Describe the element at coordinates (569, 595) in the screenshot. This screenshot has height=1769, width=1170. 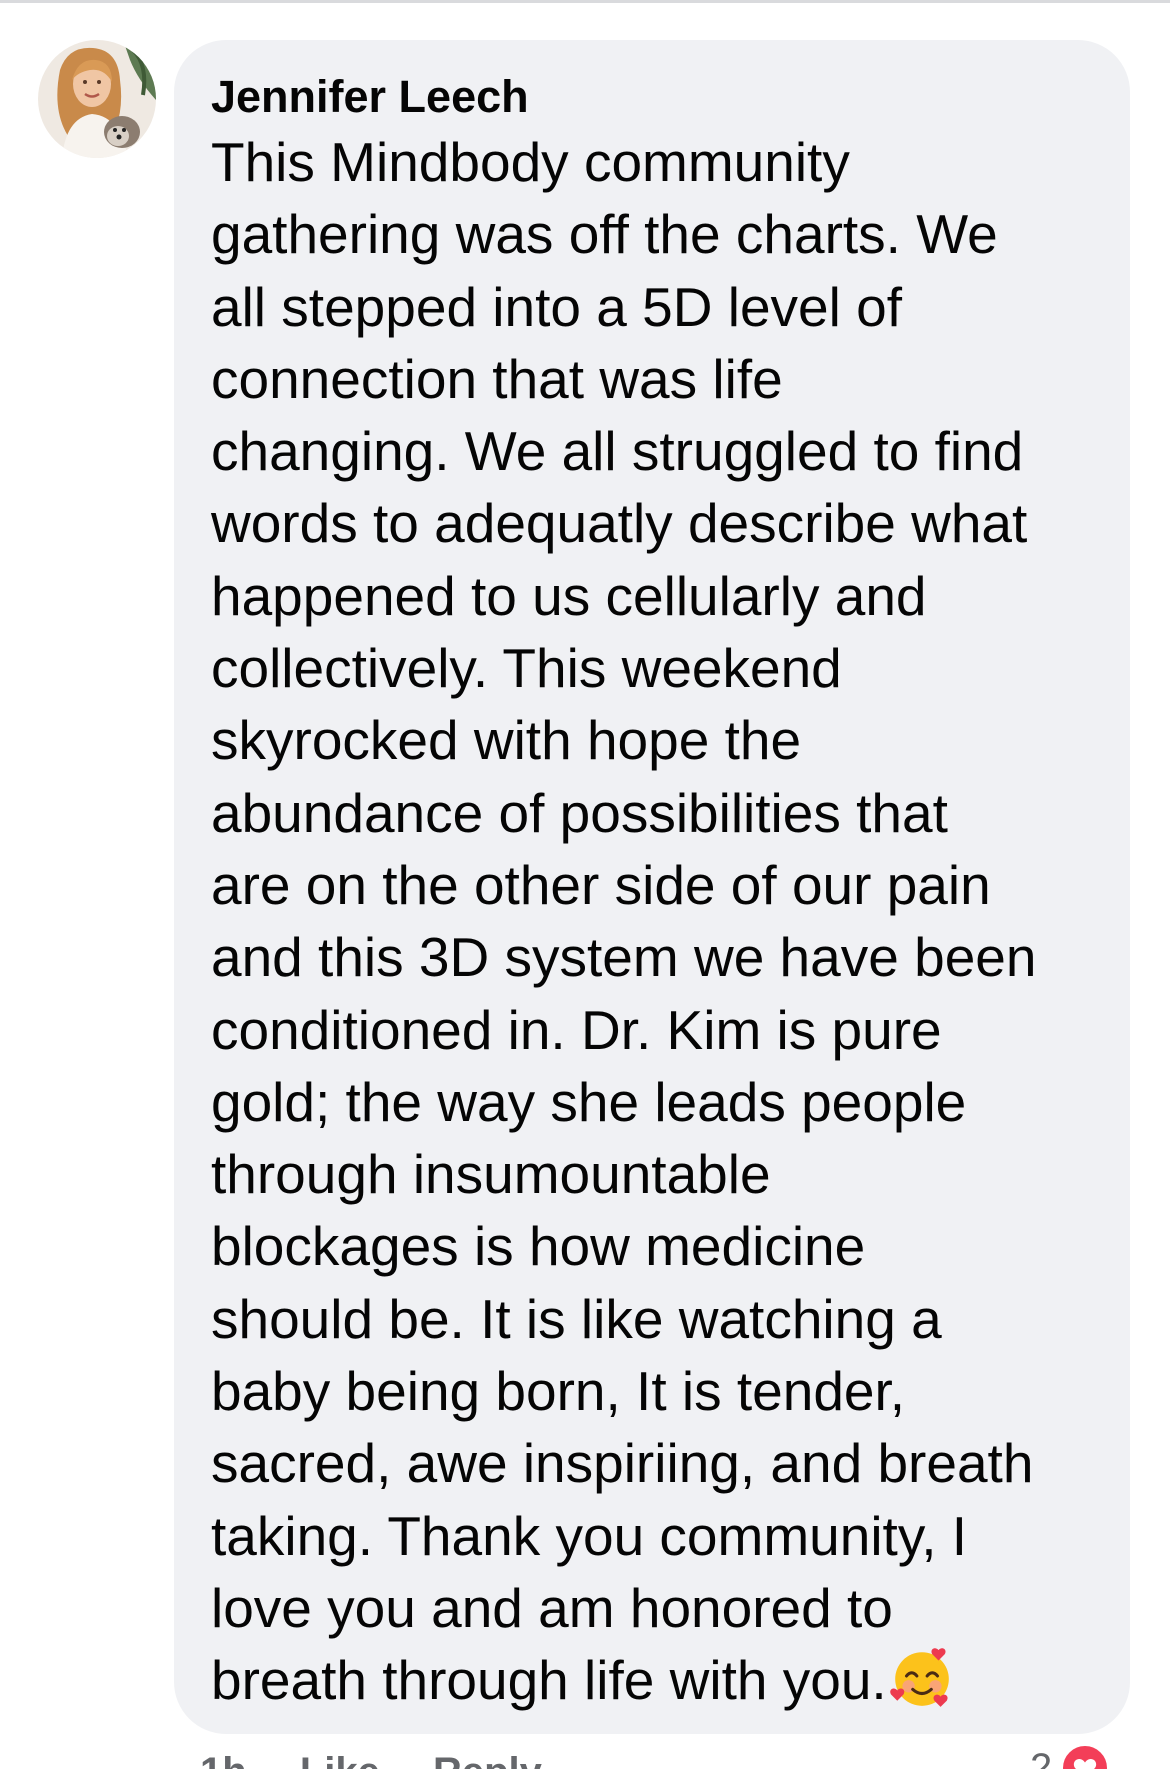
I see `comment-line: happened to us cellularly and` at that location.